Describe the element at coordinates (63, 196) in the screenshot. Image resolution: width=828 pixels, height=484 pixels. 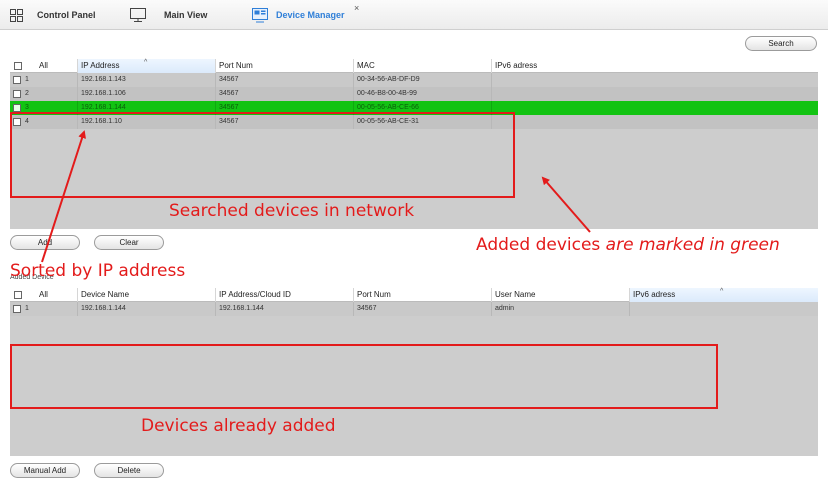
I see `arrow-to-ip-column` at that location.